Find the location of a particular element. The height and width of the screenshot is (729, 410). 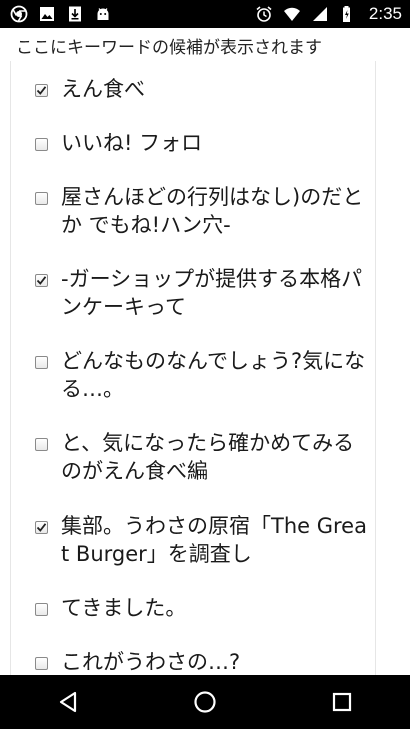

recents-icon is located at coordinates (341, 702).